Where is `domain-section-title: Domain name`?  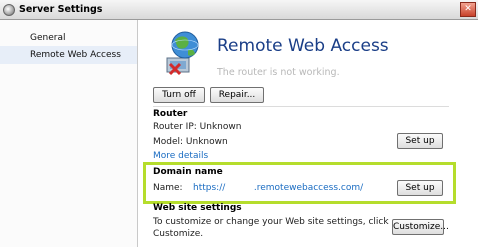 domain-section-title: Domain name is located at coordinates (188, 172).